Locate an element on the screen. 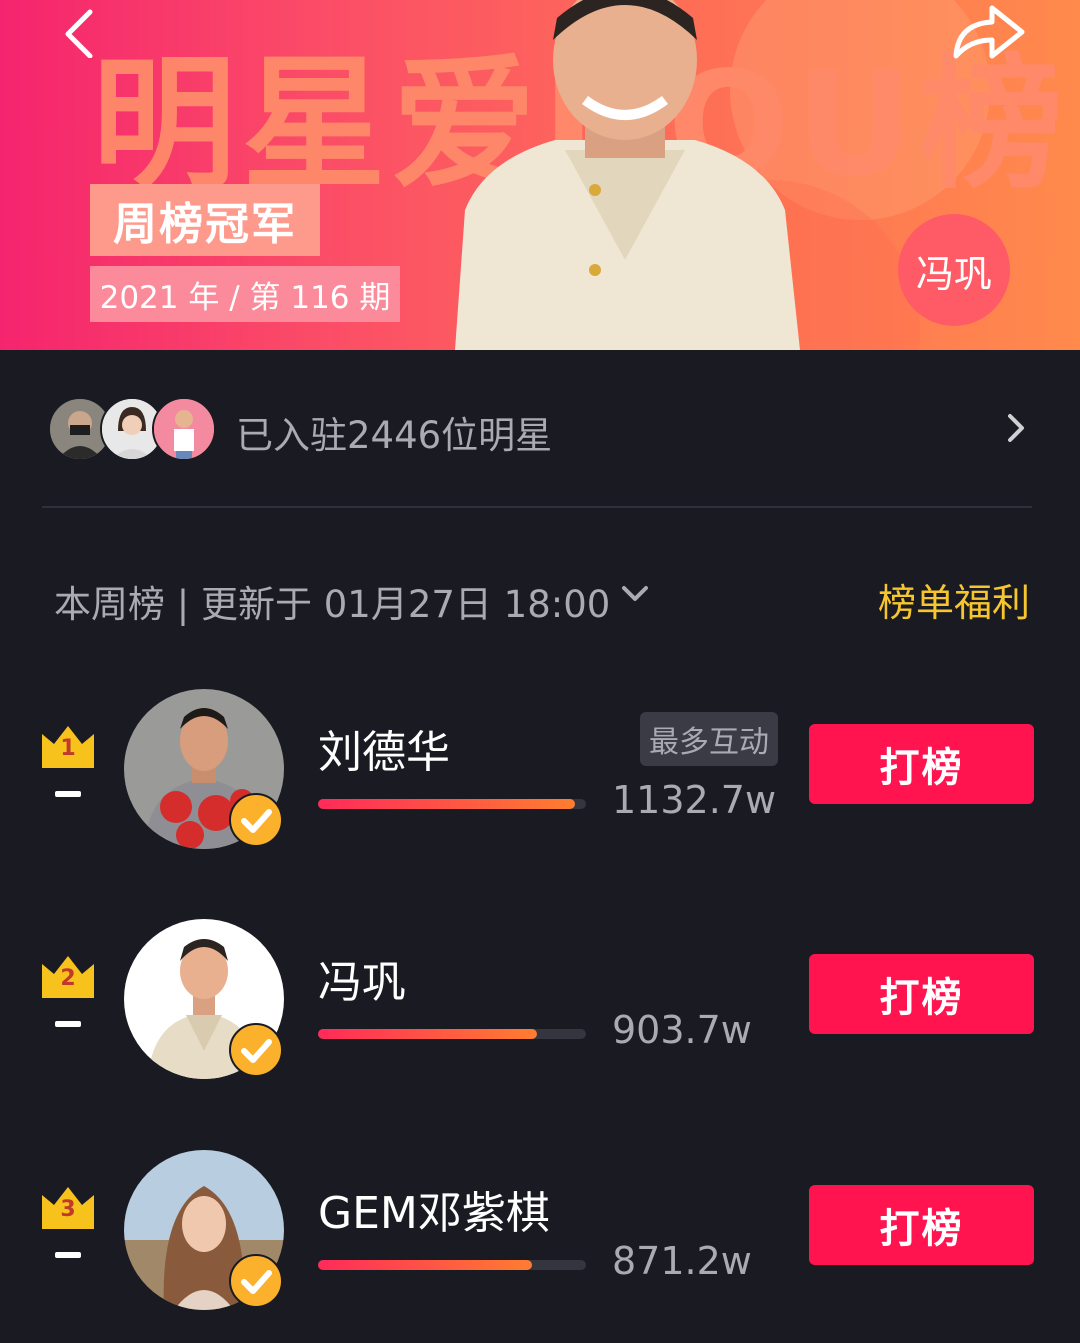 The image size is (1080, 1343). rank-row: 3 GEM邓紫棋 871.2w 打榜 is located at coordinates (540, 1230).